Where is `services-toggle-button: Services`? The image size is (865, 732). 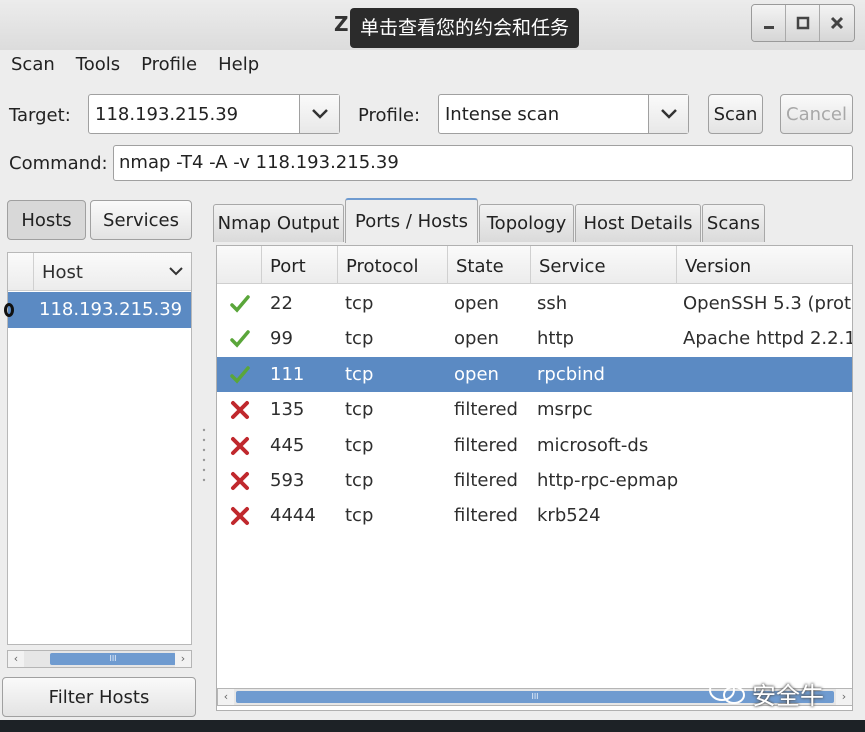 services-toggle-button: Services is located at coordinates (141, 220).